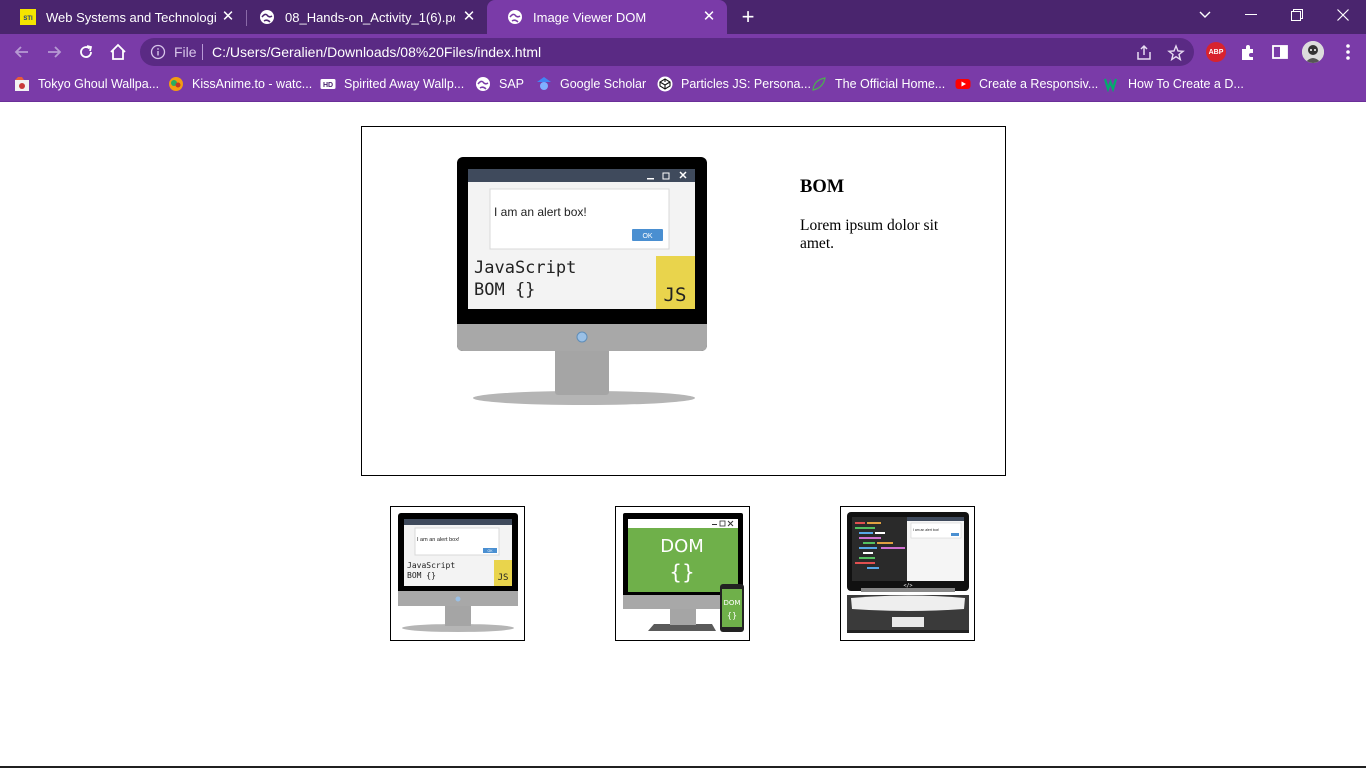 The image size is (1366, 768). I want to click on viewer-description: Lorem ipsum dolor sit amet., so click(869, 234).